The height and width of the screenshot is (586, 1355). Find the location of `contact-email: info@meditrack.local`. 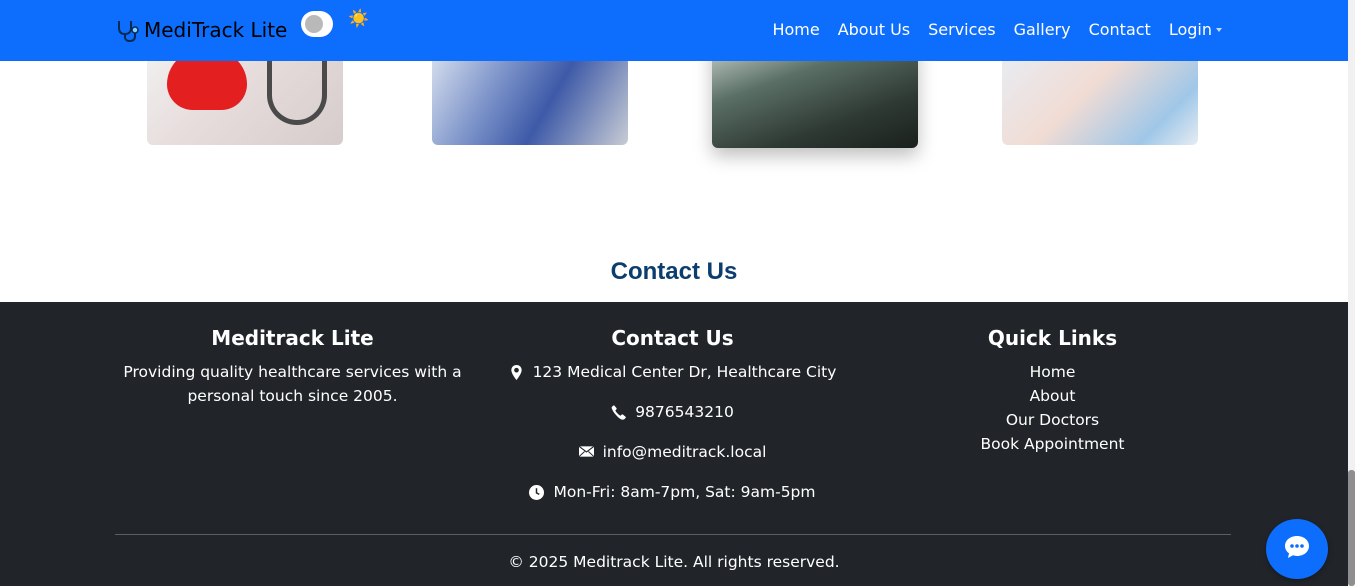

contact-email: info@meditrack.local is located at coordinates (672, 452).